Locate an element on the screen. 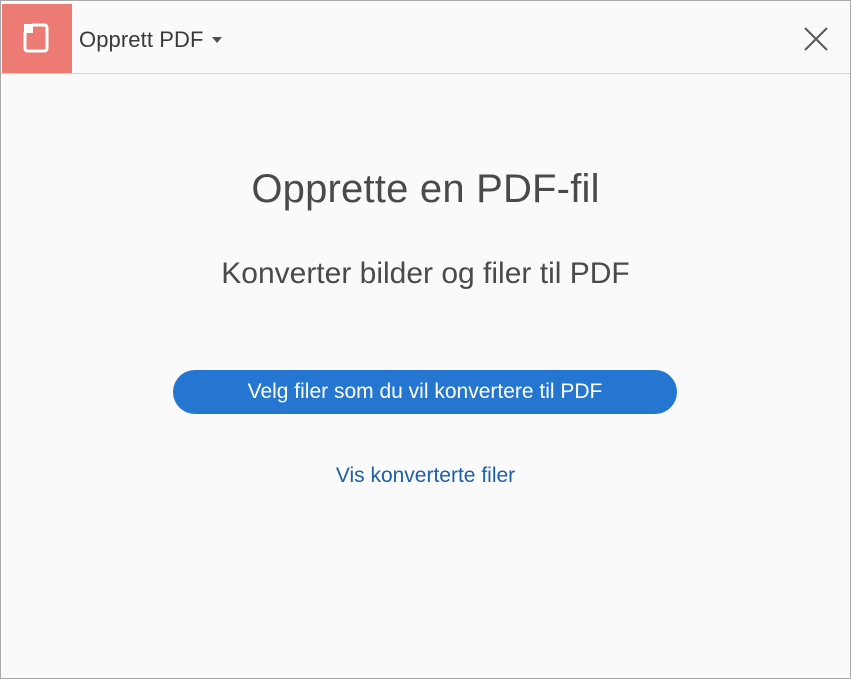 This screenshot has width=851, height=679. close-icon is located at coordinates (816, 39).